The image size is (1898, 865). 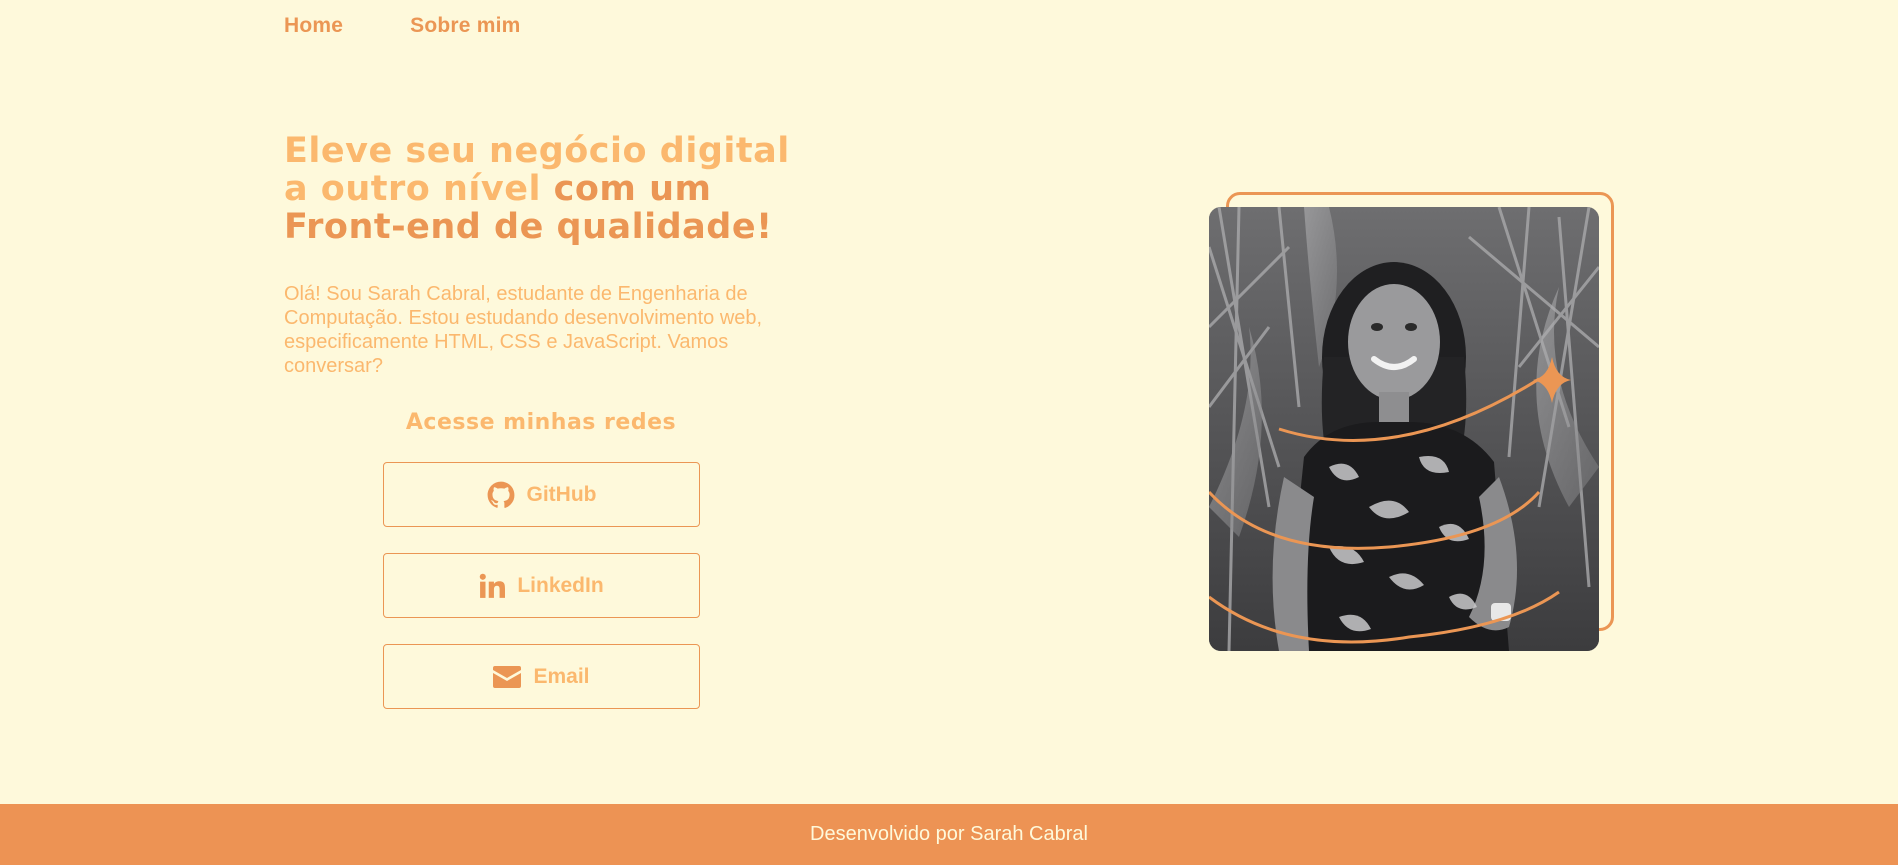 I want to click on github-icon, so click(x=501, y=495).